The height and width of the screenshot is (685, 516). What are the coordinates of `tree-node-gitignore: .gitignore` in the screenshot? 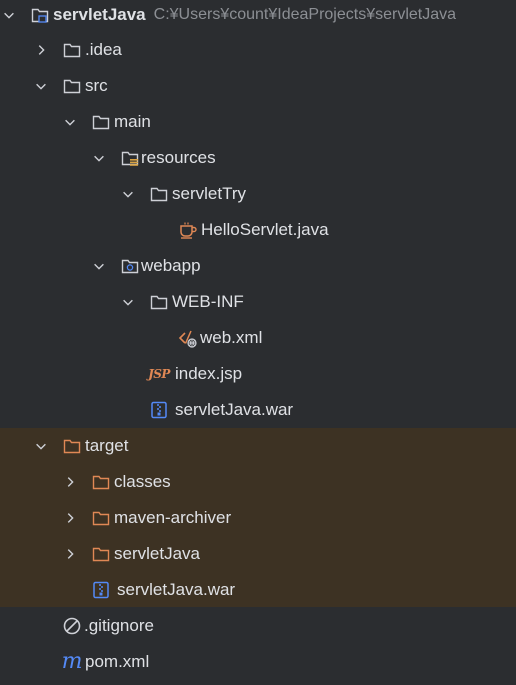 It's located at (258, 626).